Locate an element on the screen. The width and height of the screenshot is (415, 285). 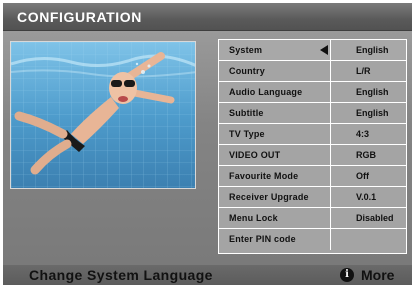
menu-row-receiver-upgrade: Receiver Upgrade V.0.1 is located at coordinates (312, 197).